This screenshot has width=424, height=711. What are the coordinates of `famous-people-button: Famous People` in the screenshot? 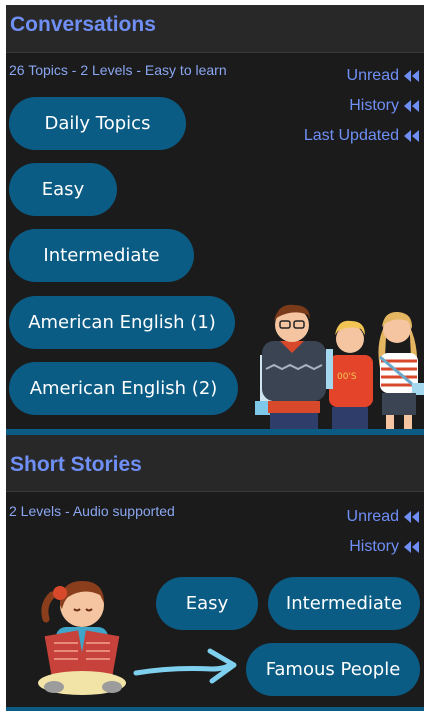 It's located at (333, 669).